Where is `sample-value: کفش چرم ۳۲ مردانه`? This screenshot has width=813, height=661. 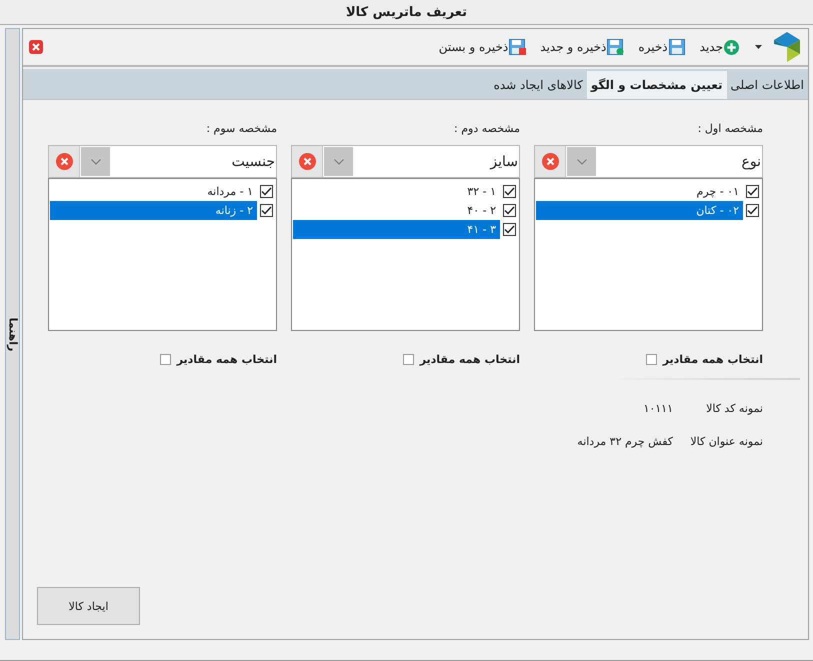 sample-value: کفش چرم ۳۲ مردانه is located at coordinates (625, 441).